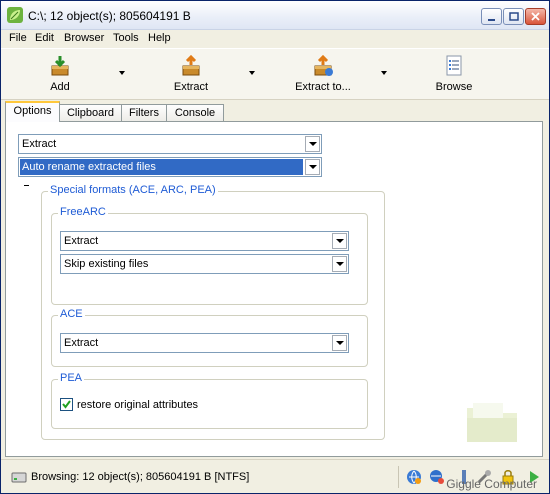  I want to click on globe-search-icon, so click(437, 477).